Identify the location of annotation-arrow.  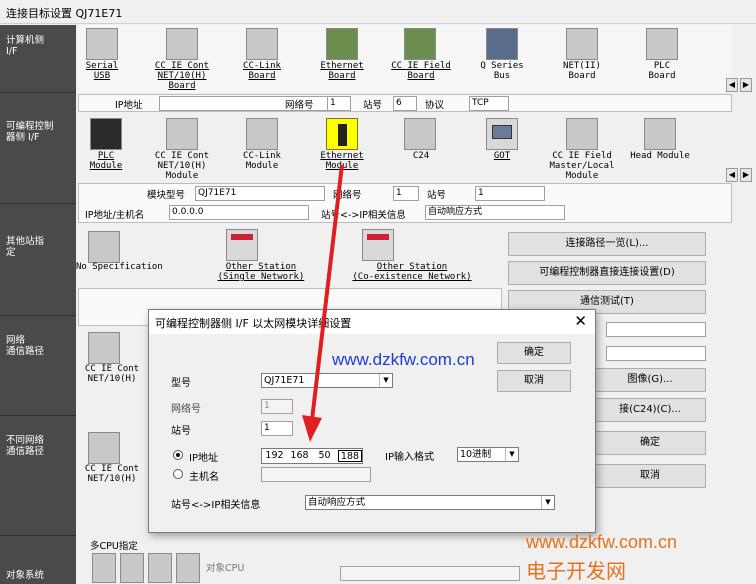
(323, 303).